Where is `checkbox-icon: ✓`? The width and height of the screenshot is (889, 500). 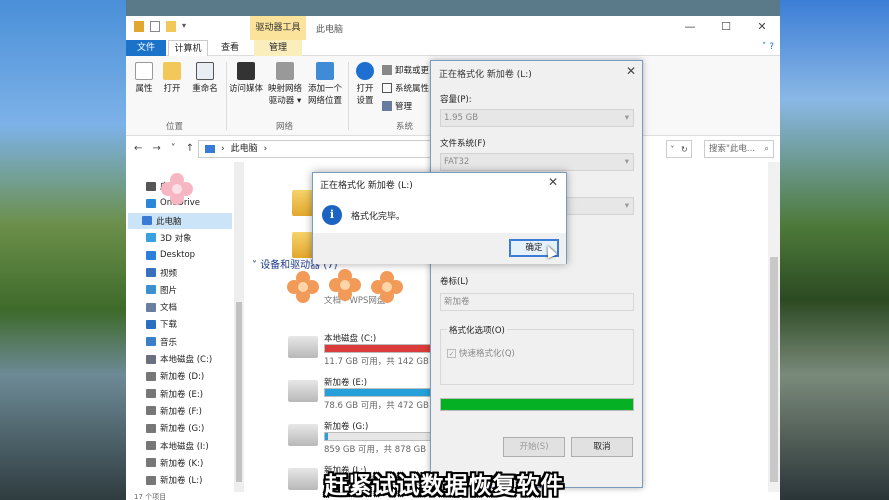
checkbox-icon: ✓ is located at coordinates (451, 353).